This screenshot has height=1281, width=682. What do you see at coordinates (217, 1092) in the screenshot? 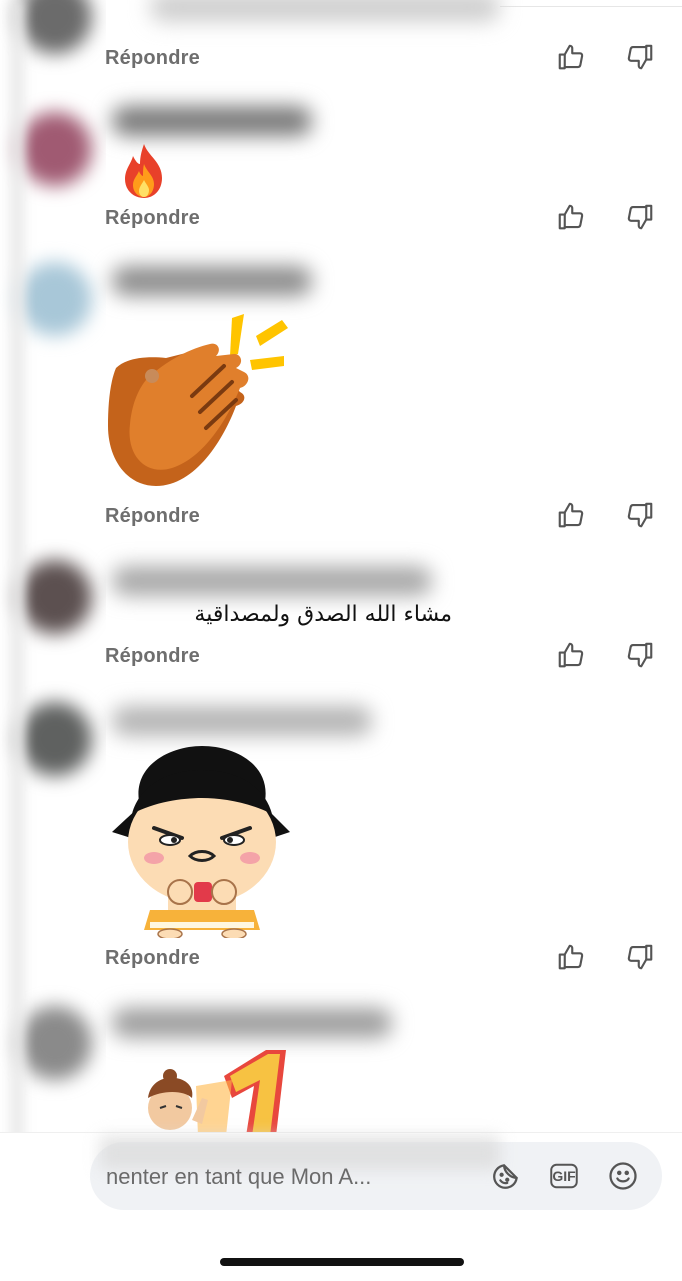
I see `number-one-sticker` at bounding box center [217, 1092].